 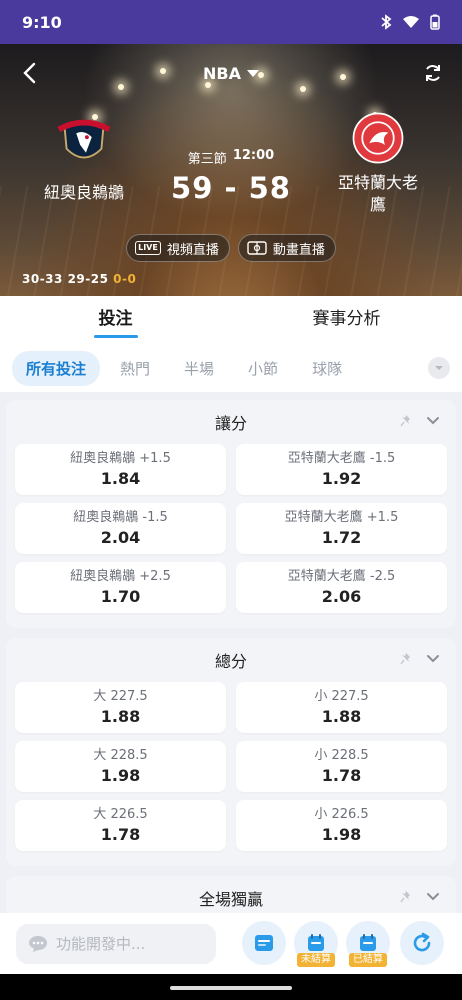 What do you see at coordinates (378, 138) in the screenshot?
I see `hawks-logo` at bounding box center [378, 138].